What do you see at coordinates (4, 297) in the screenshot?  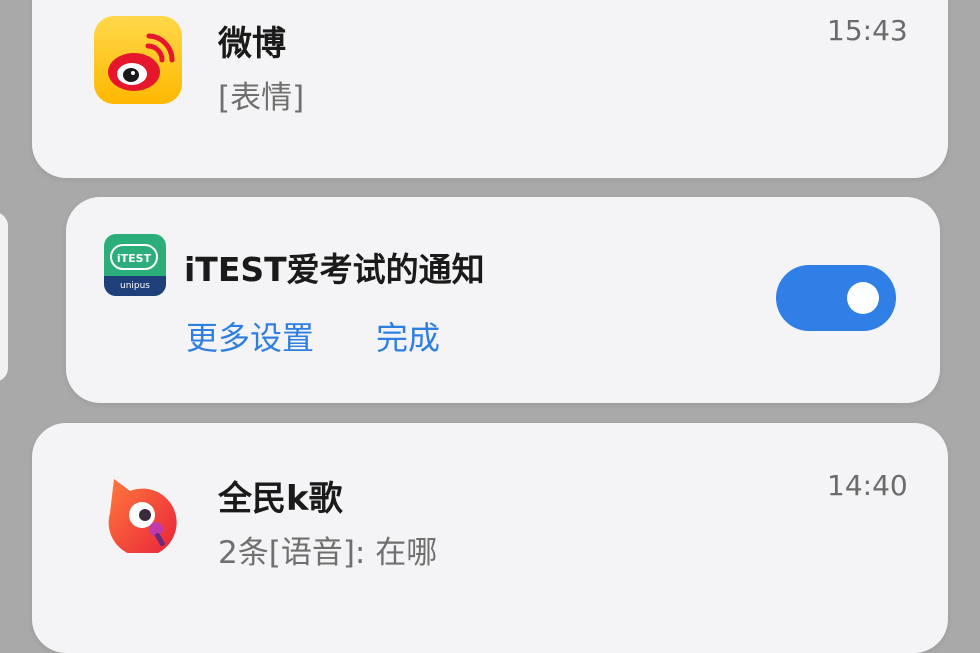 I see `background-card-edge` at bounding box center [4, 297].